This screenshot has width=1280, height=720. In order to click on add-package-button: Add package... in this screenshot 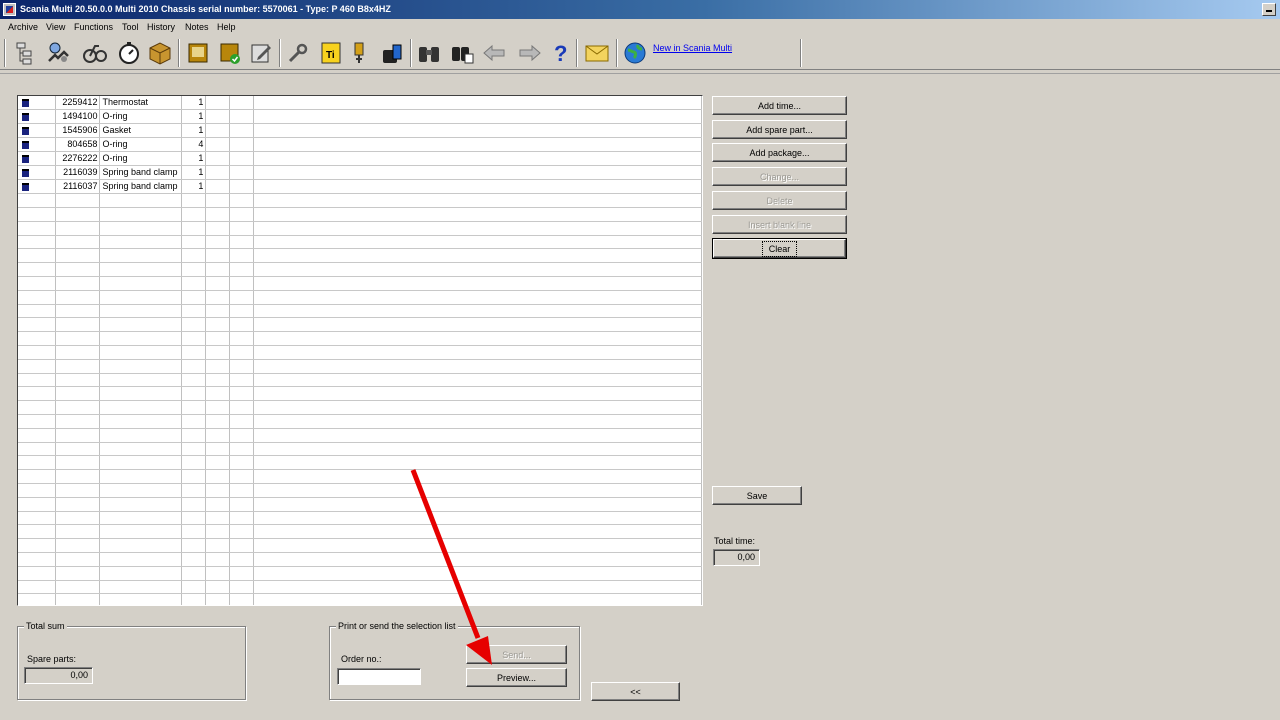, I will do `click(779, 152)`.